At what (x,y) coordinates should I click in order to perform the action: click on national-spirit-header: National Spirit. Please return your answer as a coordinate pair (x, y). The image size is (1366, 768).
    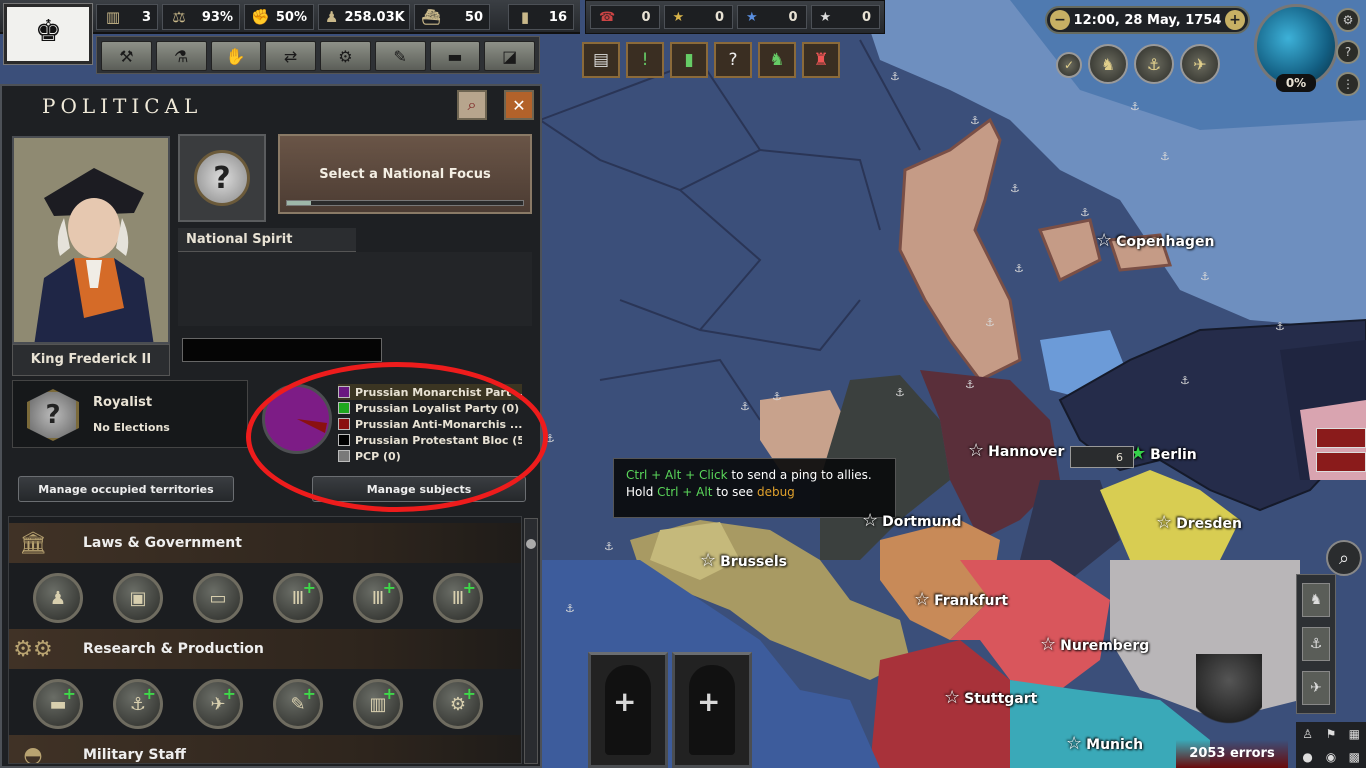
    Looking at the image, I should click on (267, 240).